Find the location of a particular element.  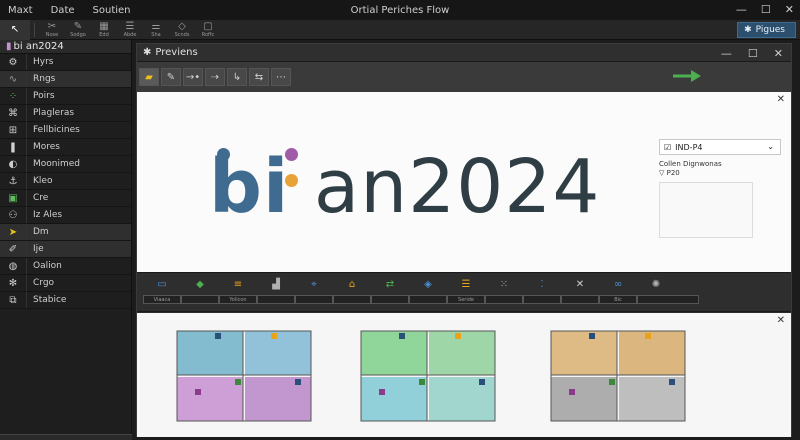

preview-tool-3: →• is located at coordinates (193, 77).